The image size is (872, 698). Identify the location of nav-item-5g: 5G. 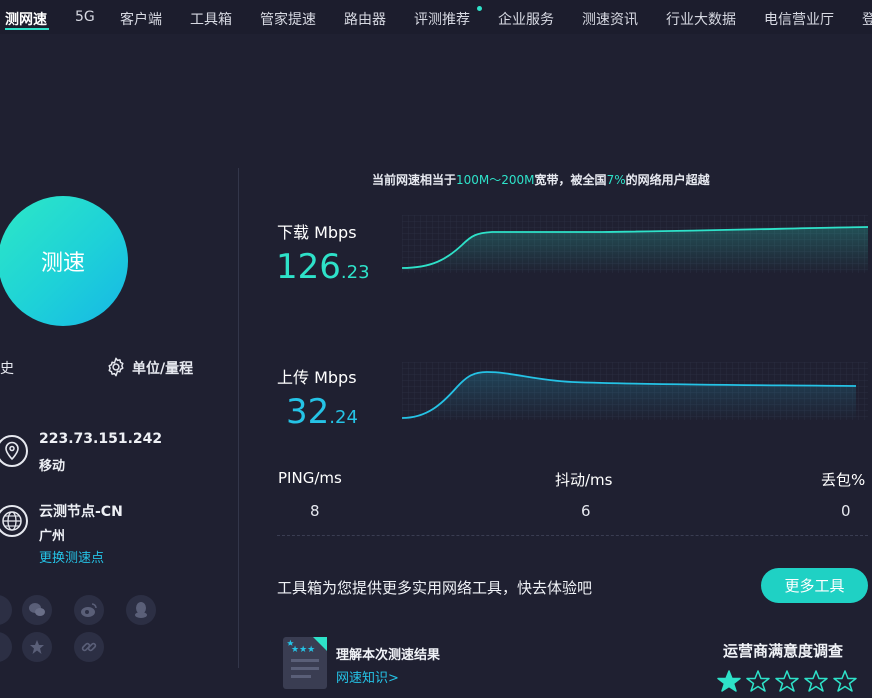
(85, 17).